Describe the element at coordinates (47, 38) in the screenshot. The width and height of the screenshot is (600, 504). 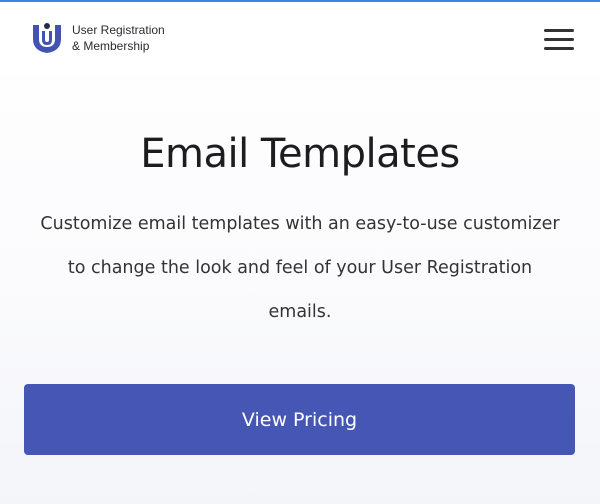
I see `ur-logo-icon` at that location.